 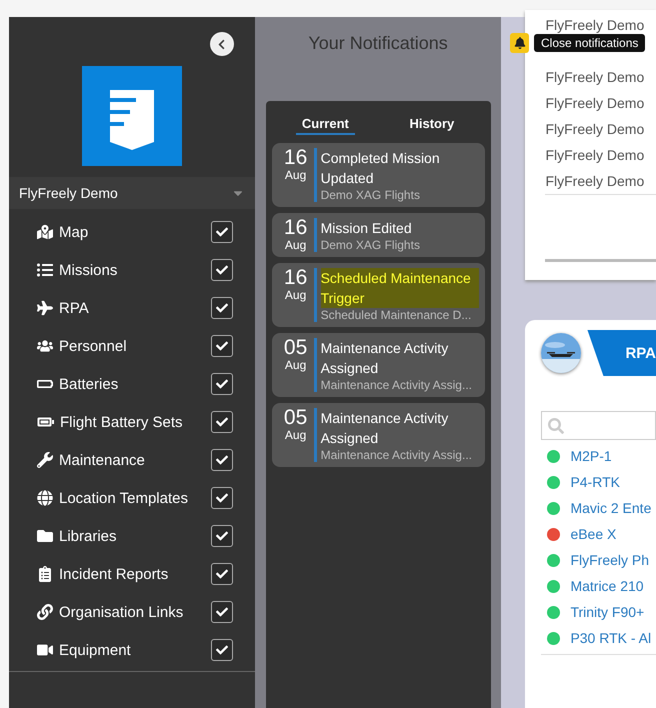 What do you see at coordinates (135, 650) in the screenshot?
I see `menu-item: Equipment` at bounding box center [135, 650].